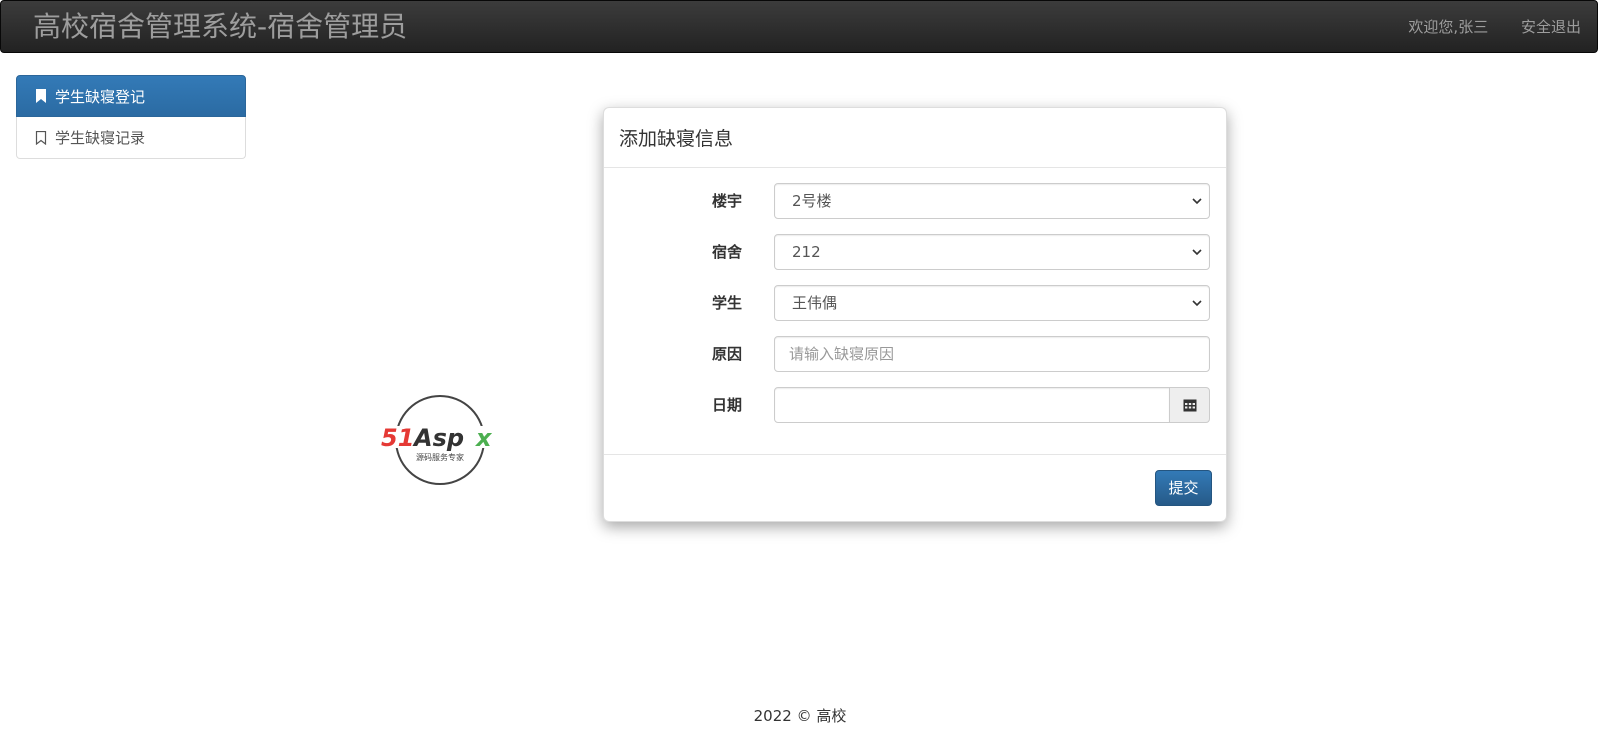 Image resolution: width=1600 pixels, height=751 pixels. Describe the element at coordinates (1551, 27) in the screenshot. I see `logout-link: 安全退出` at that location.